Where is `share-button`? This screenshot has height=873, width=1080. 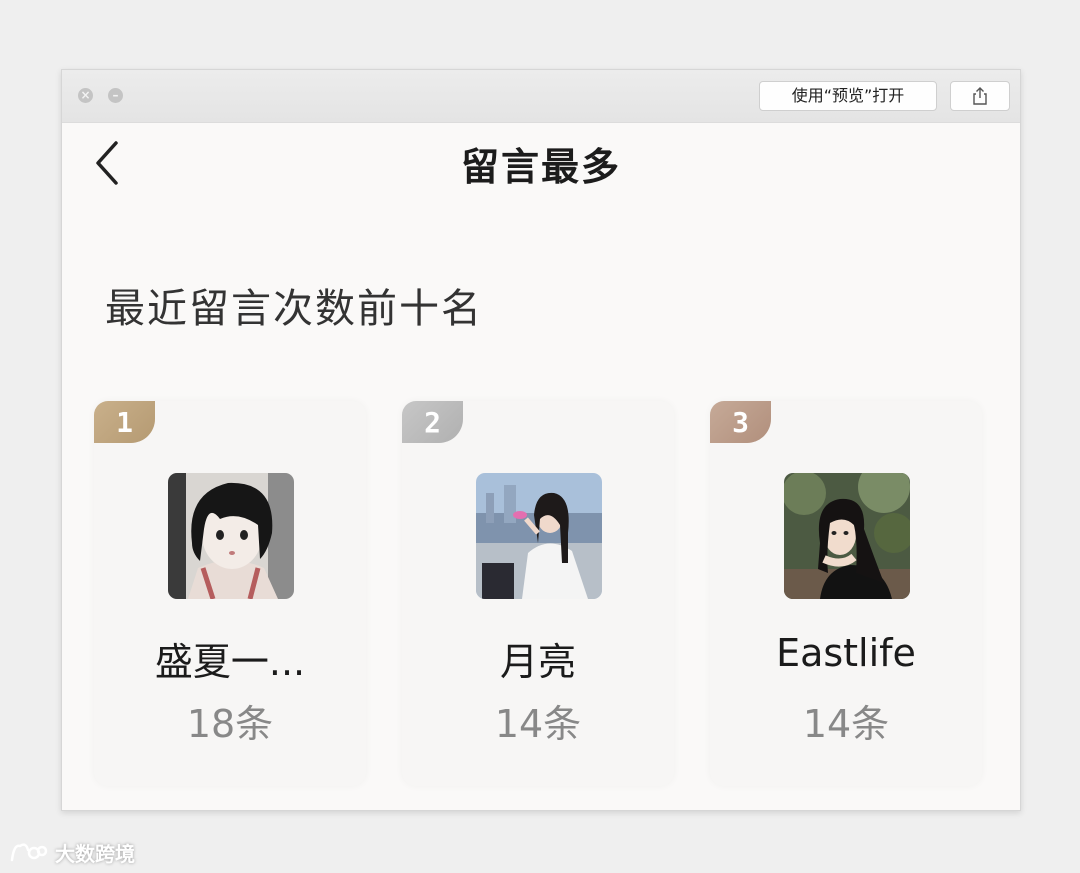
share-button is located at coordinates (980, 96).